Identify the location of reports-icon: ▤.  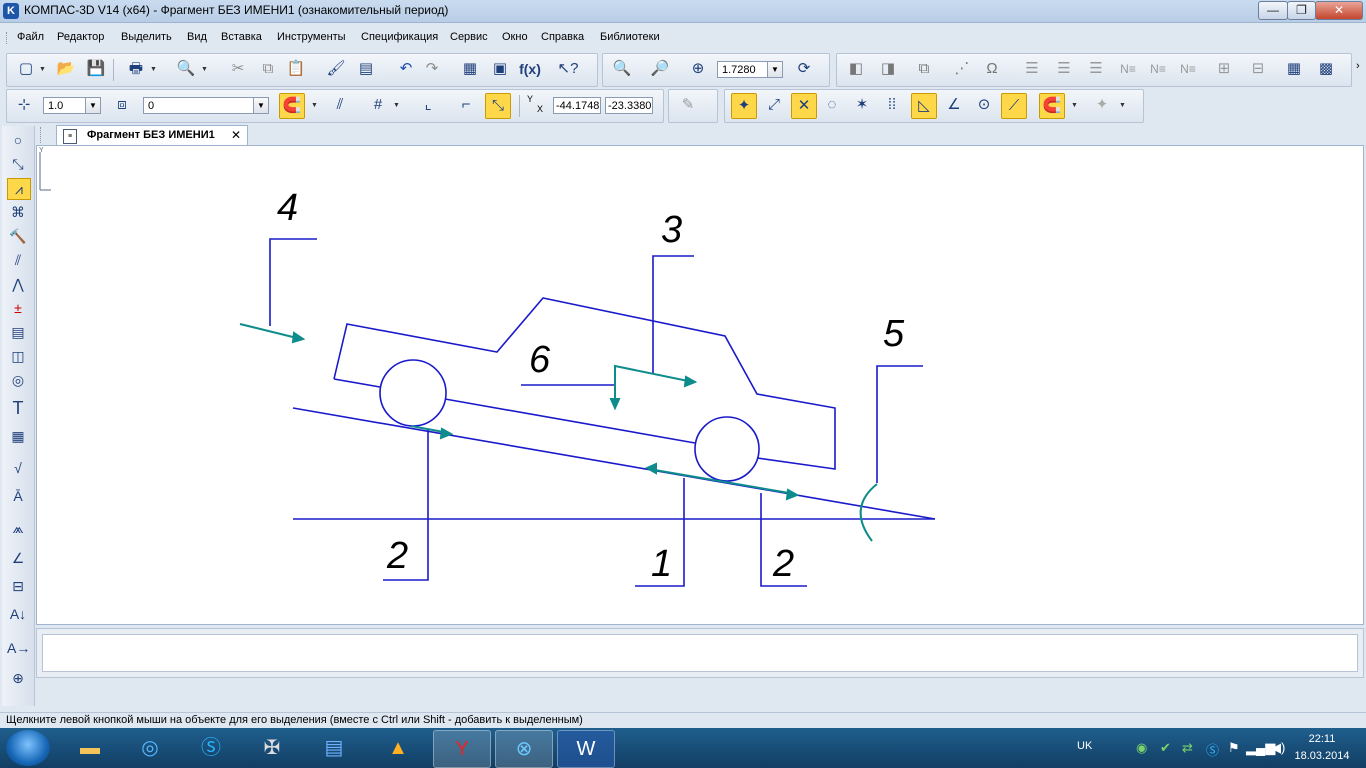
(18, 332).